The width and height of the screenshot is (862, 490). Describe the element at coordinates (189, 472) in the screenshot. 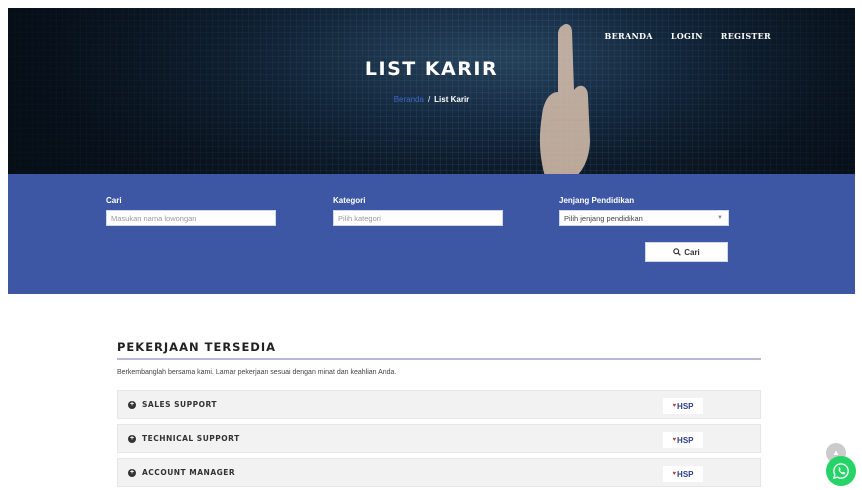

I see `job-title: ACCOUNT MANAGER` at that location.